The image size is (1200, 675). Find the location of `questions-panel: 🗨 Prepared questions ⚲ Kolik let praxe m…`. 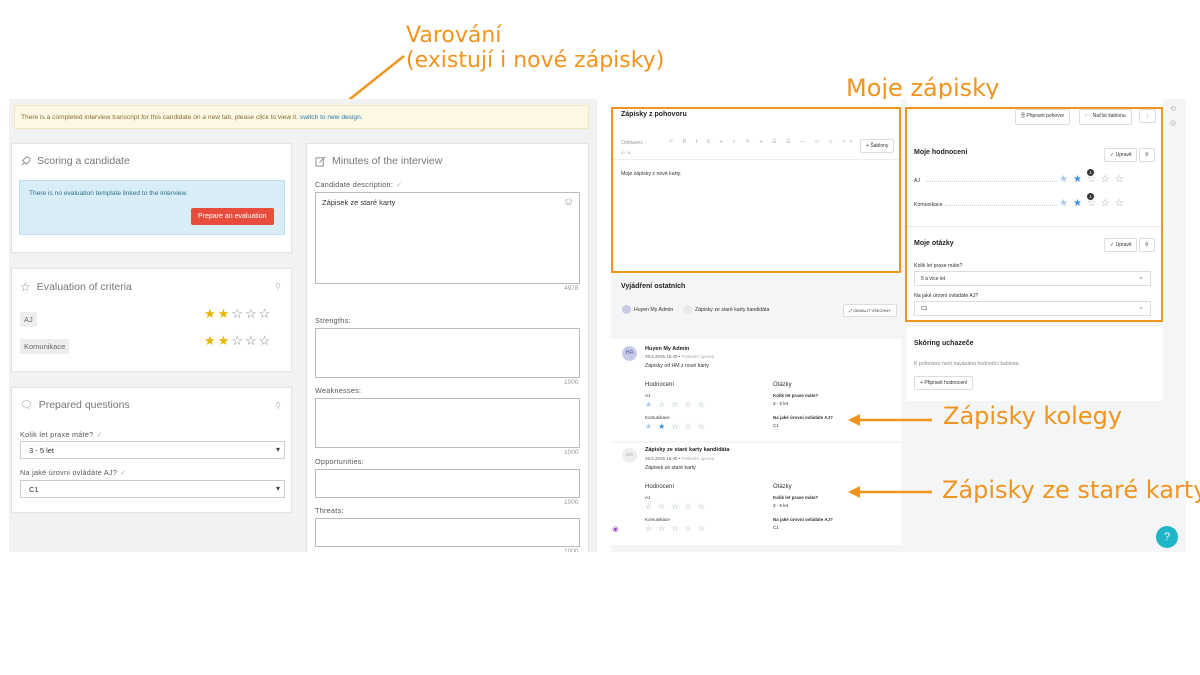

questions-panel: 🗨 Prepared questions ⚲ Kolik let praxe m… is located at coordinates (151, 450).